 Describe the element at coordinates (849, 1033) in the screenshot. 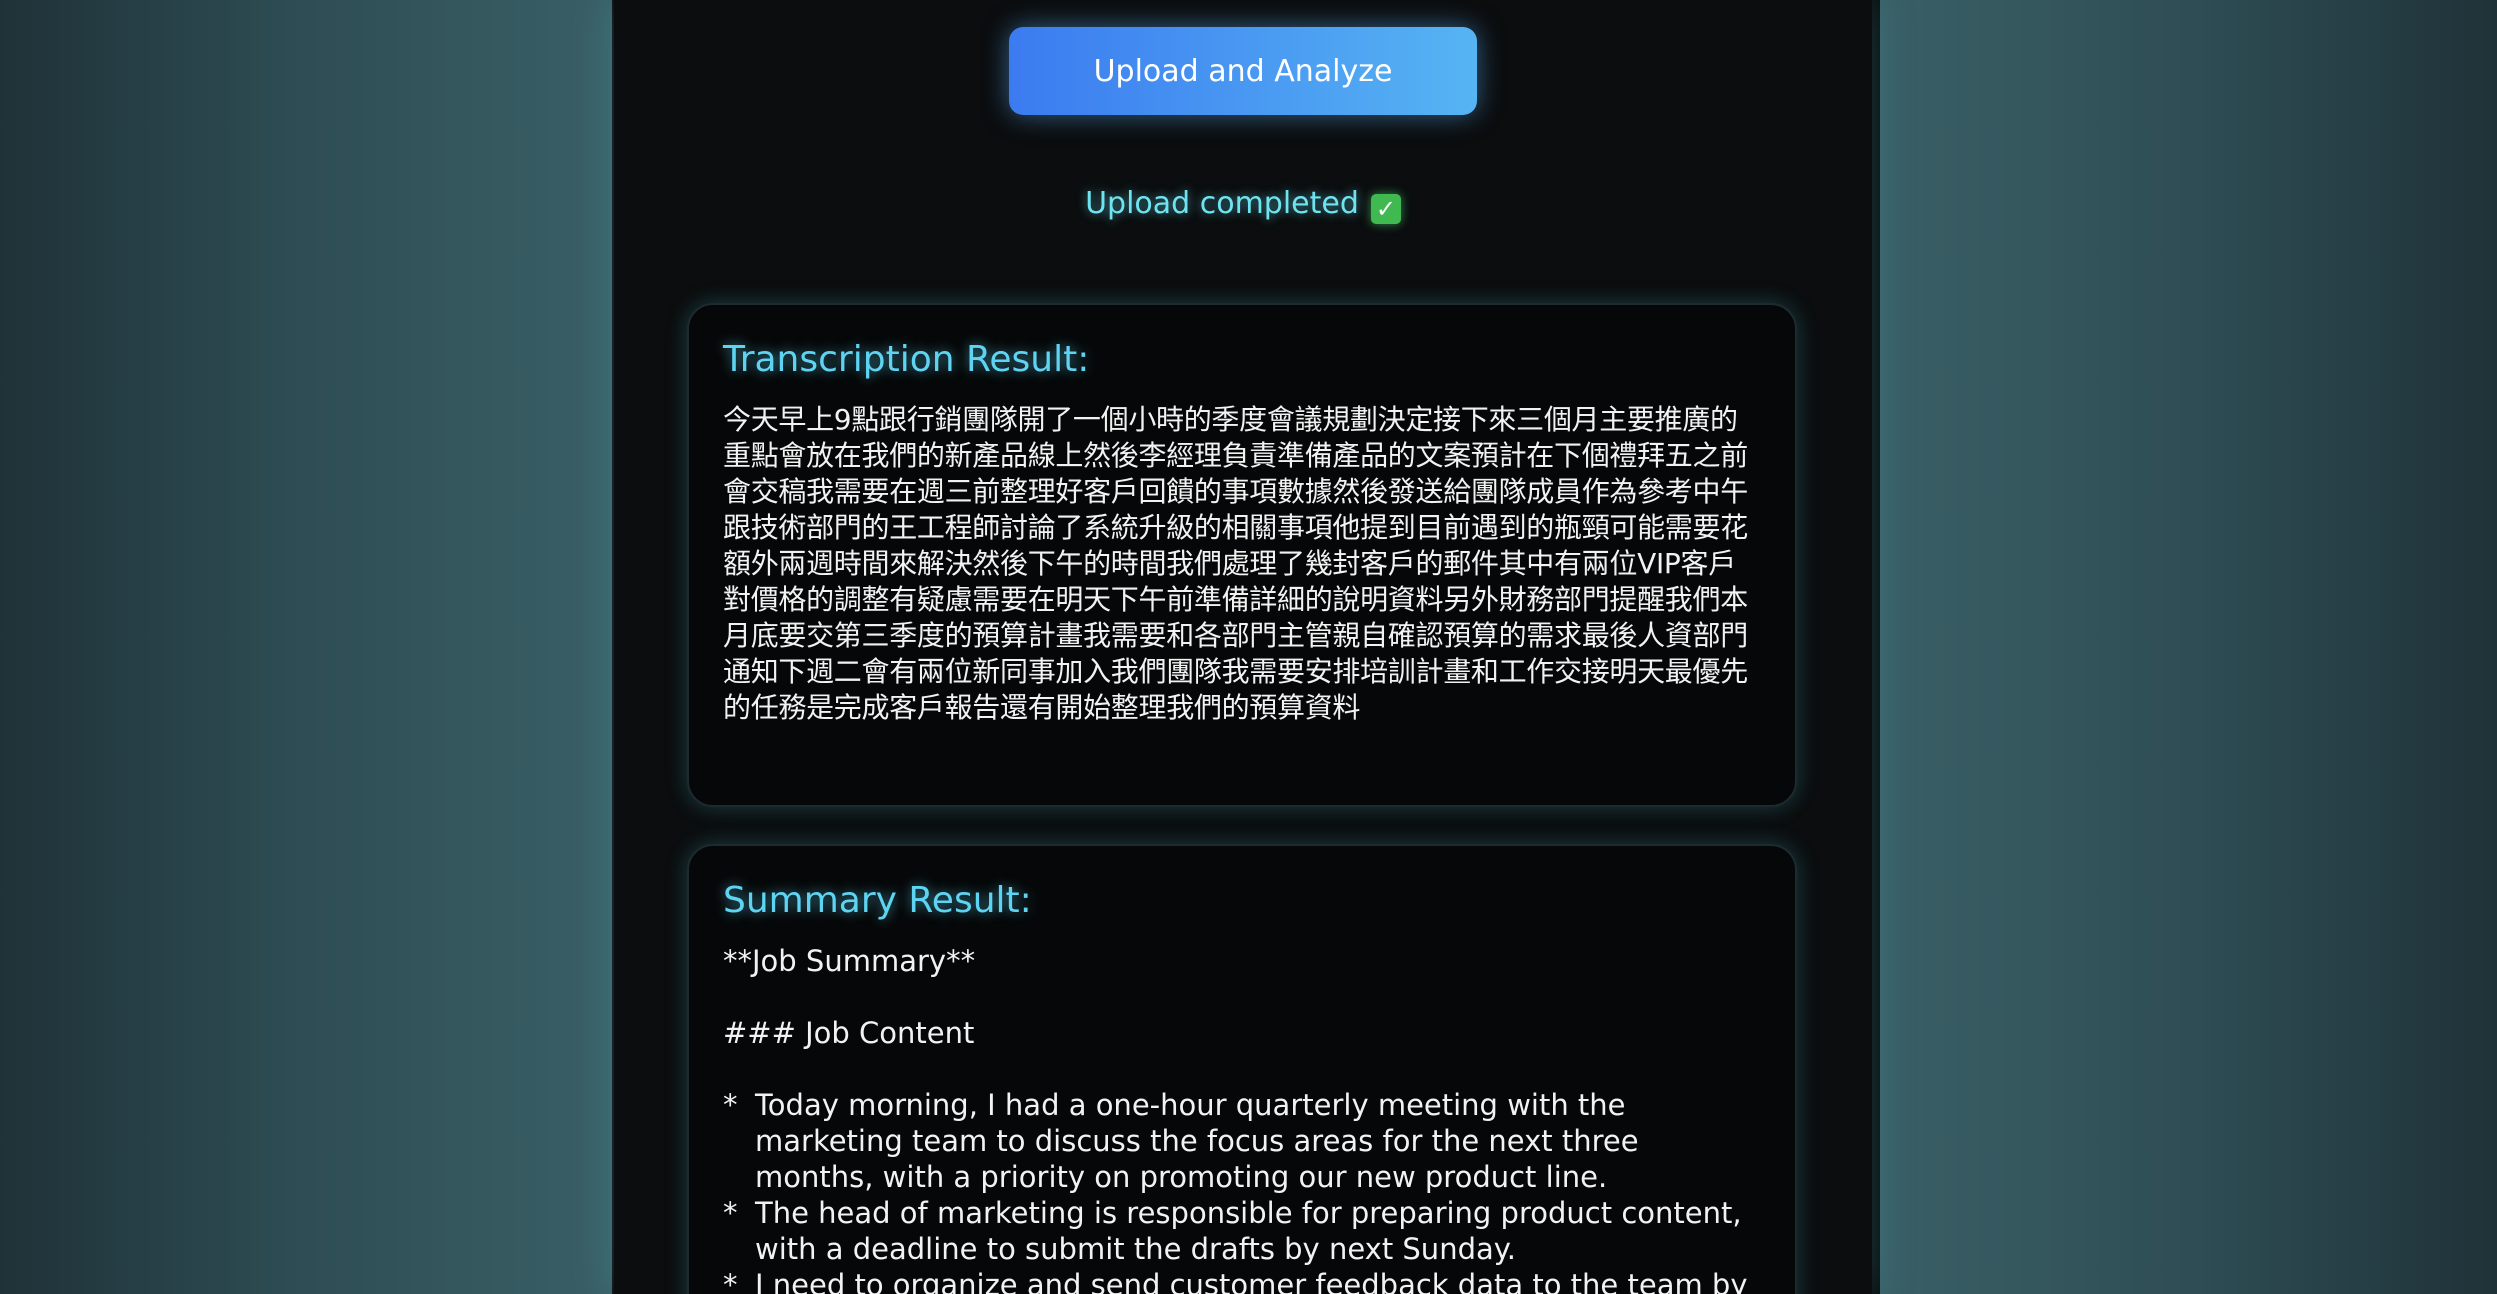

I see `summary-section-heading: ### Job Content` at that location.